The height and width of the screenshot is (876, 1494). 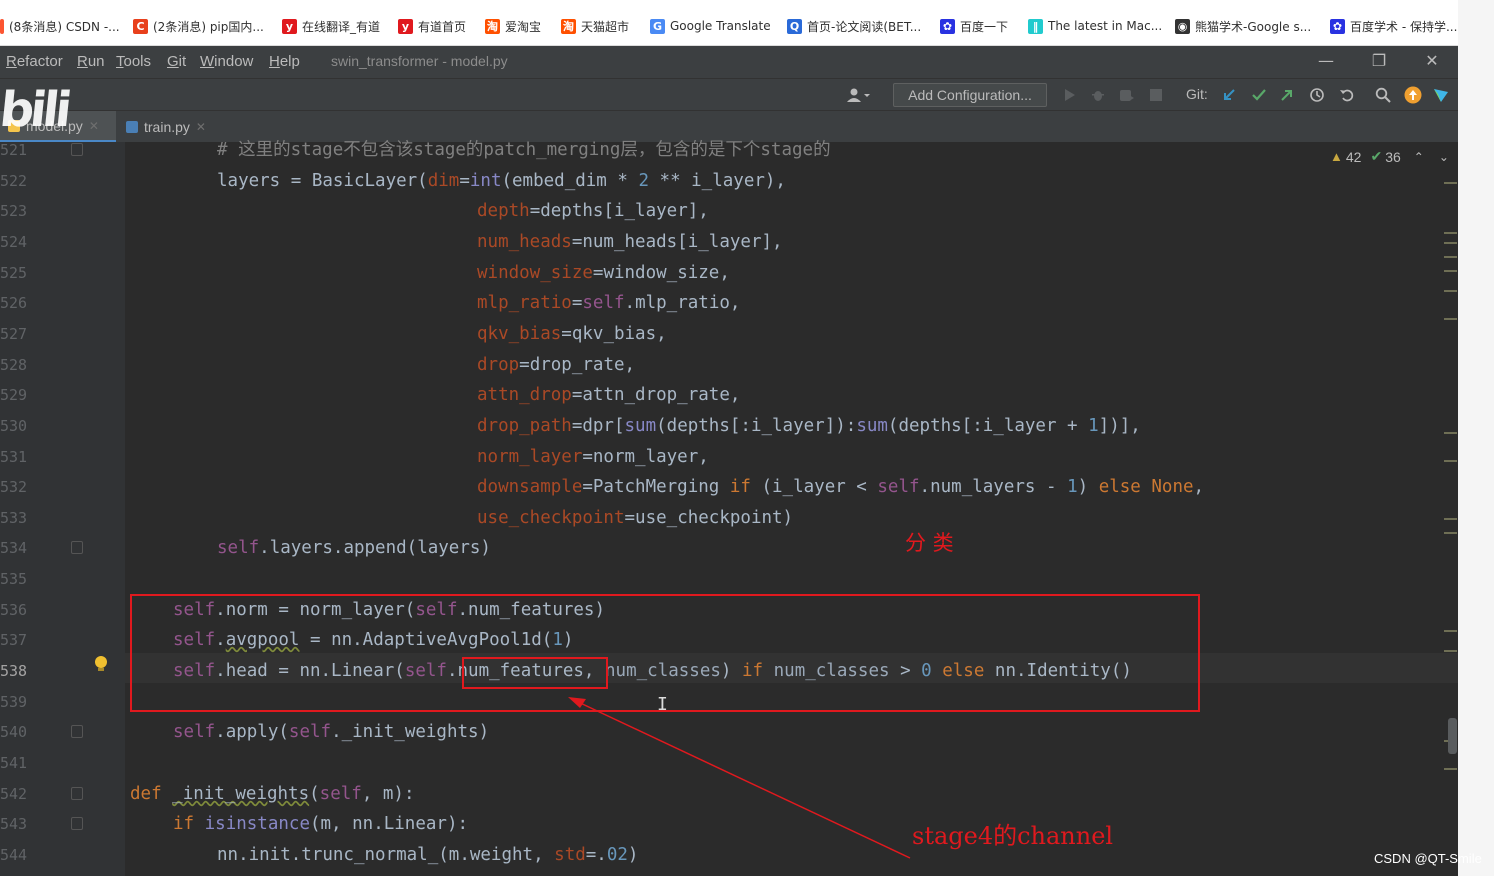 What do you see at coordinates (662, 704) in the screenshot?
I see `text-cursor-icon: I` at bounding box center [662, 704].